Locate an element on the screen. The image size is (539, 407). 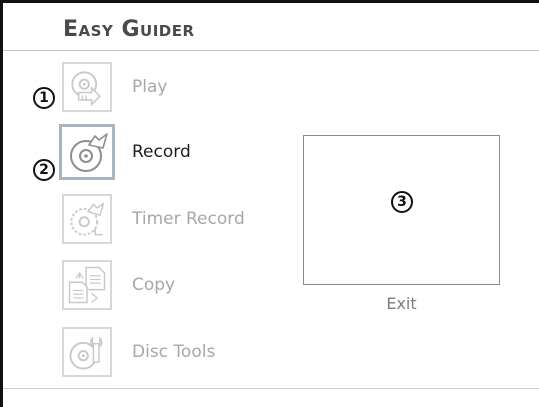
callout-badge: 3 is located at coordinates (402, 202).